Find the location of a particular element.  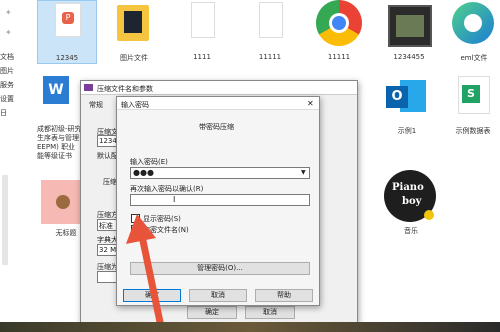

file-label: 1111 is located at coordinates (202, 57).